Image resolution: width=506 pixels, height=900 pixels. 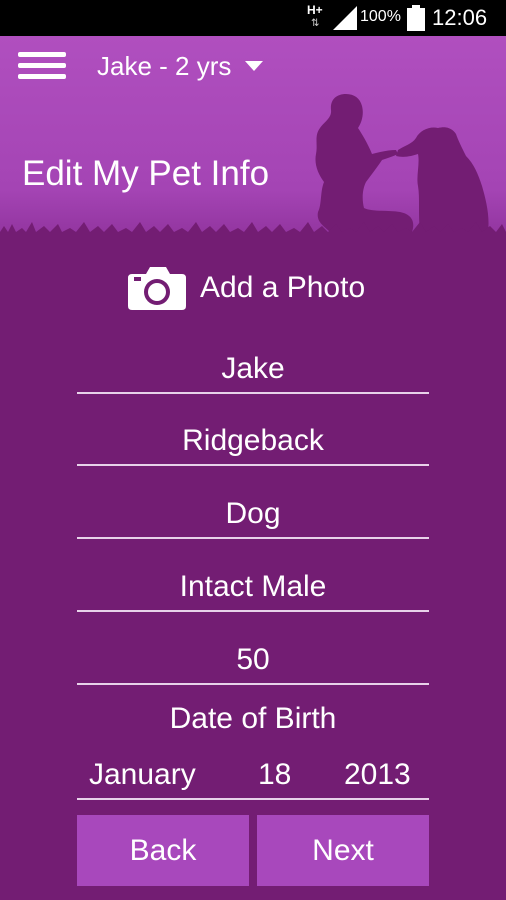 What do you see at coordinates (274, 775) in the screenshot?
I see `dob-day: 18` at bounding box center [274, 775].